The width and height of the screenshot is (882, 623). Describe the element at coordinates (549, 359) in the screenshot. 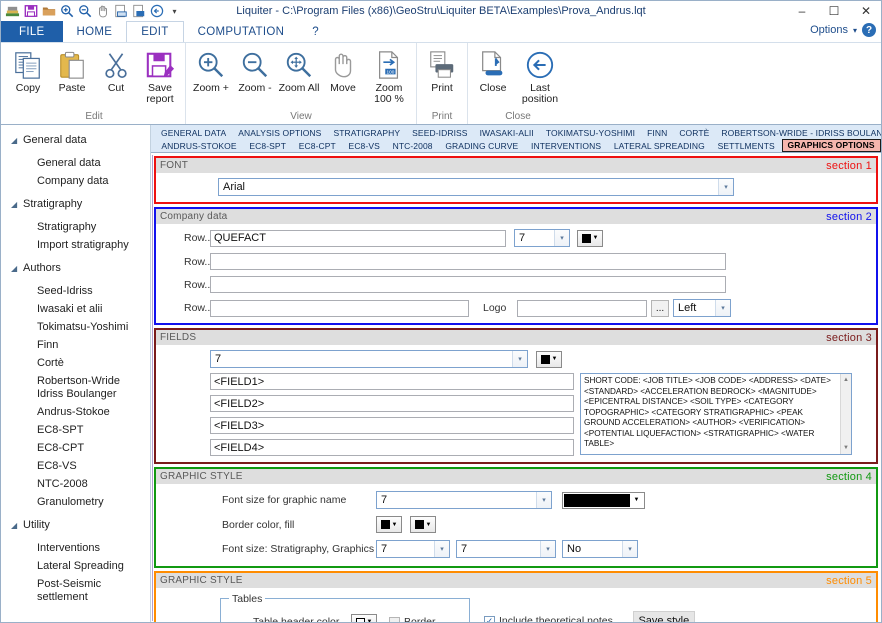

I see `fields-text-color-button: ▼` at that location.